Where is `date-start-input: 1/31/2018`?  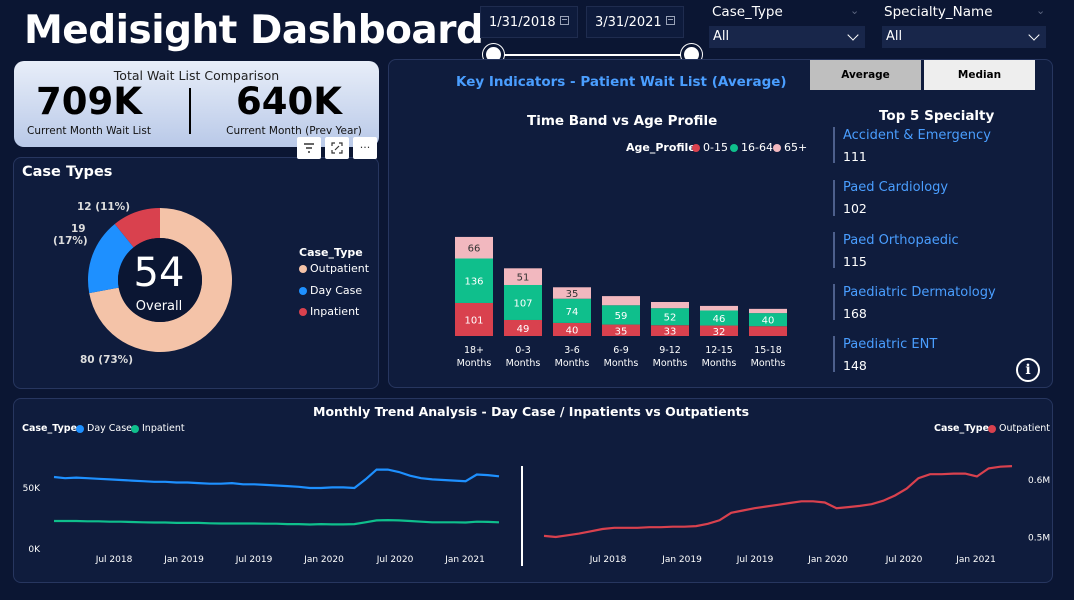
date-start-input: 1/31/2018 is located at coordinates (529, 22).